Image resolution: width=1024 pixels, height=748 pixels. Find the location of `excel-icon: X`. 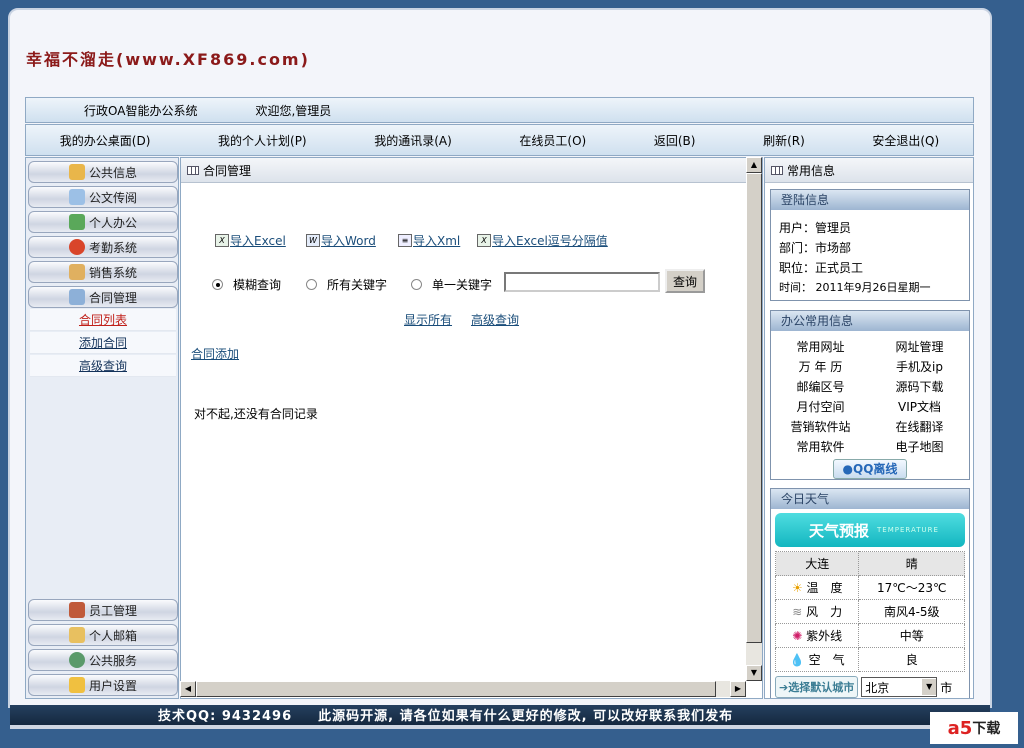

excel-icon: X is located at coordinates (484, 240).